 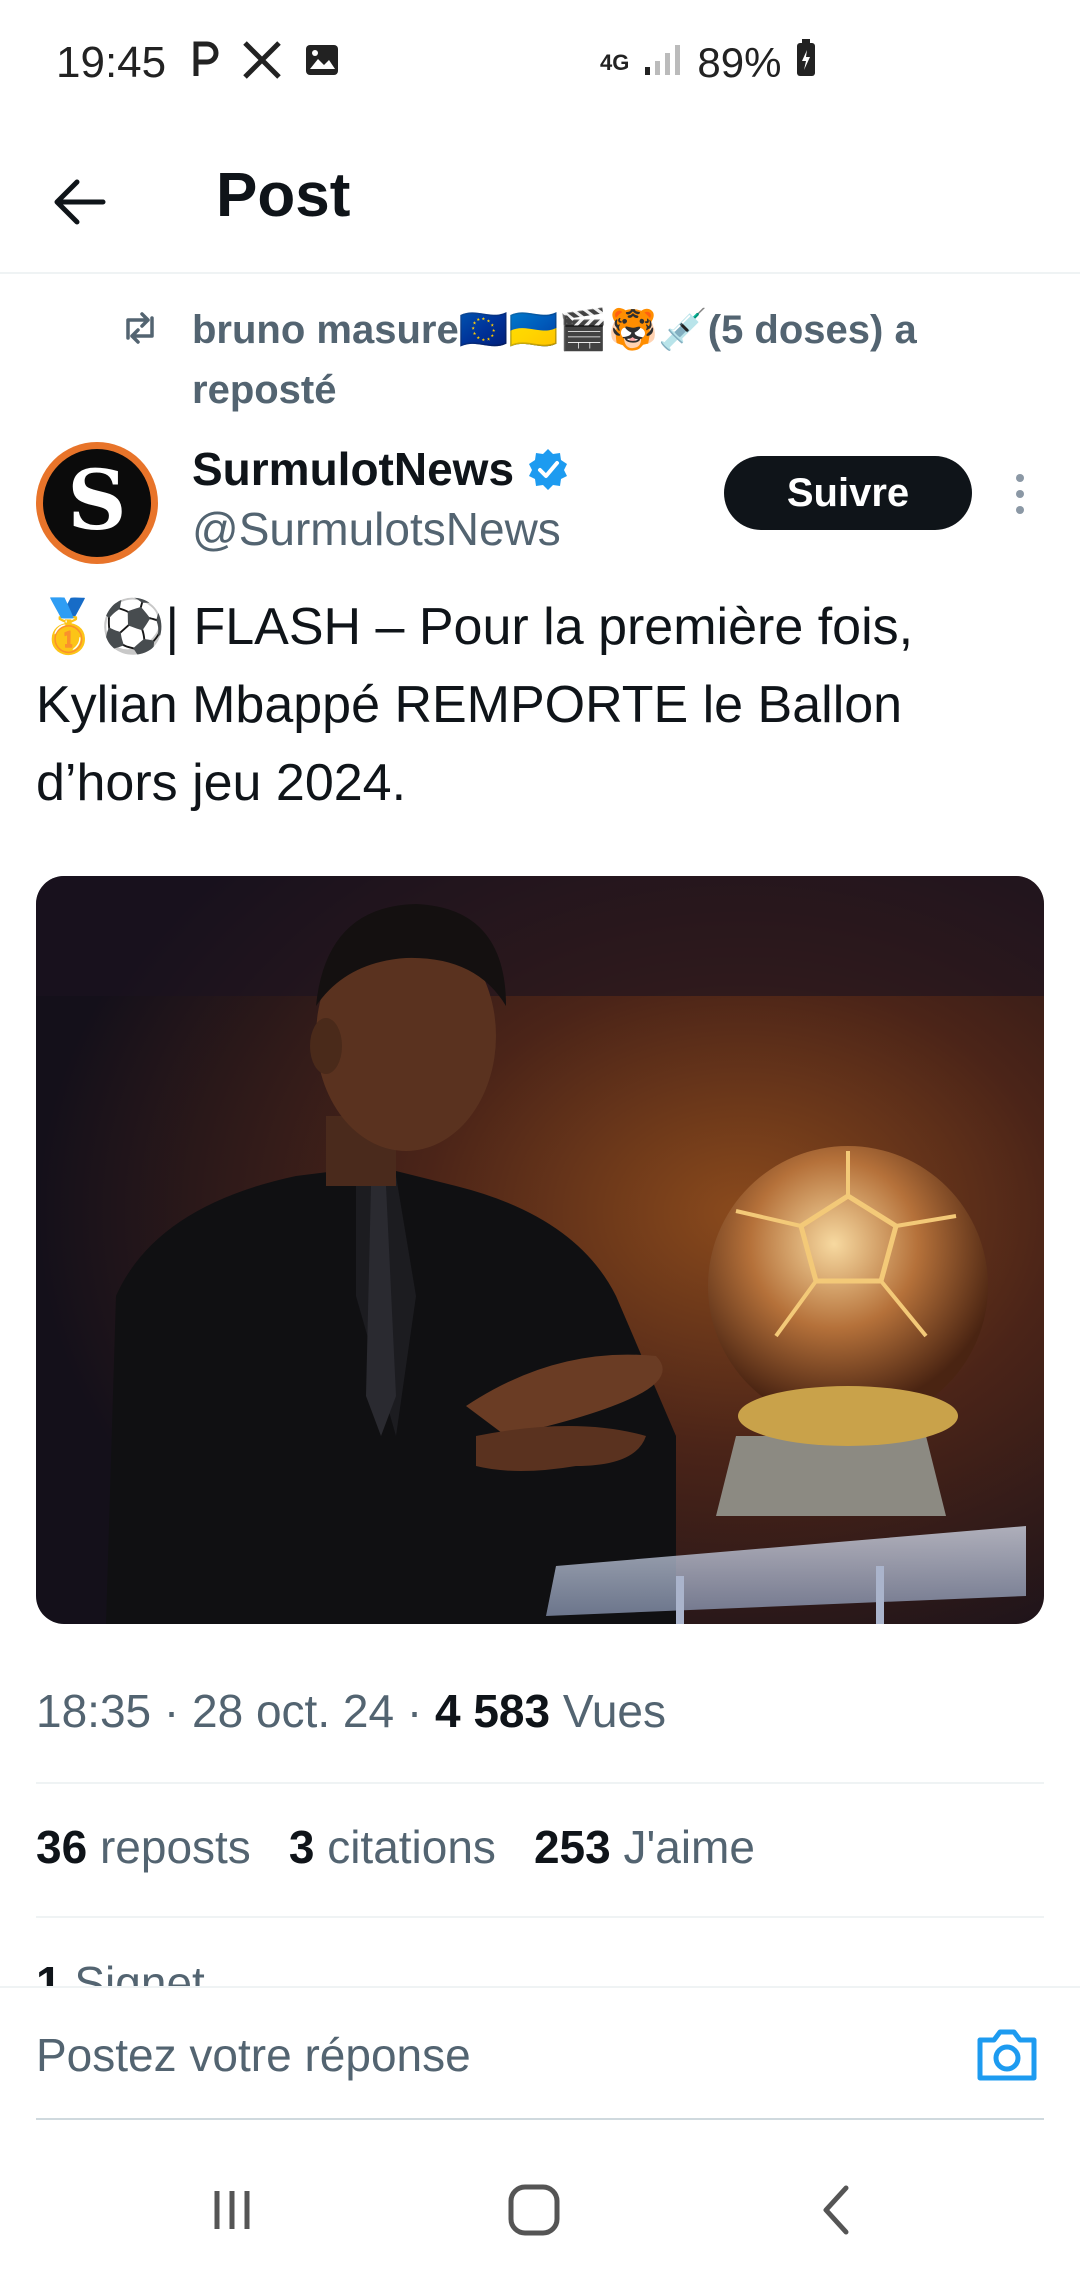 I want to click on reply-input, so click(x=486, y=2055).